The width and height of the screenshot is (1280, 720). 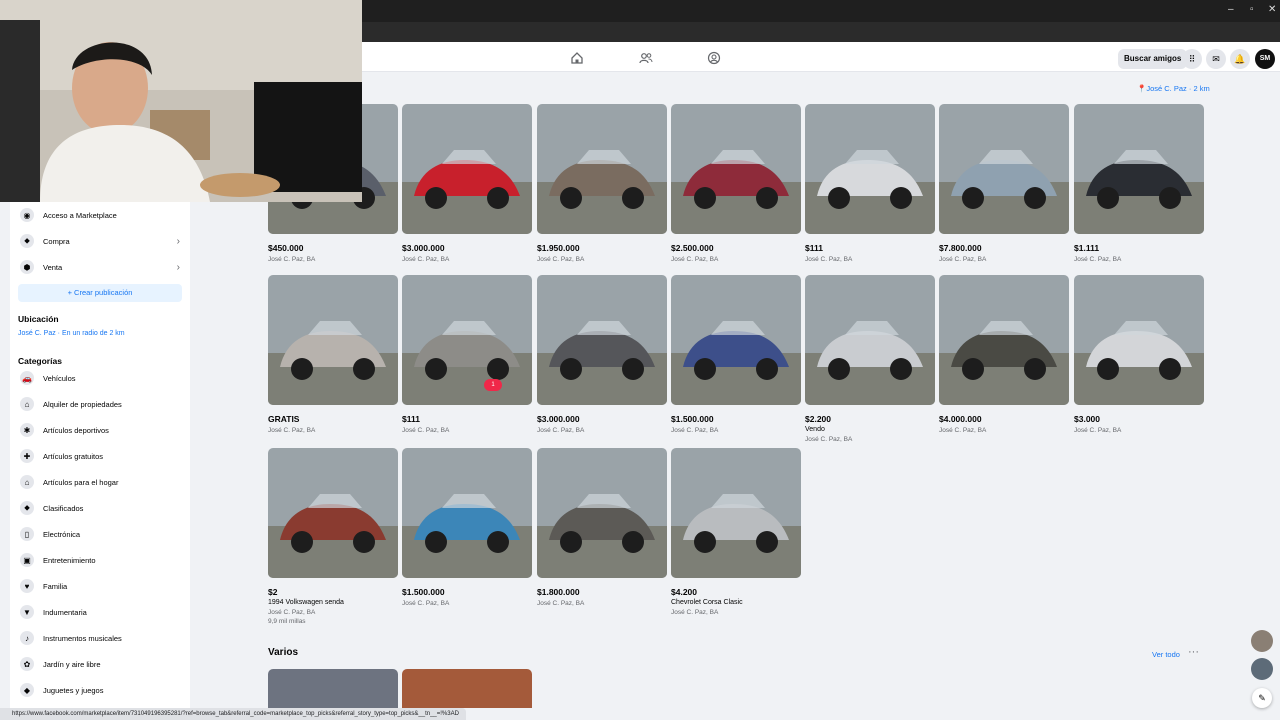 I want to click on sidebar-category-item: ◆ Juguetes y juegos, so click(x=100, y=690).